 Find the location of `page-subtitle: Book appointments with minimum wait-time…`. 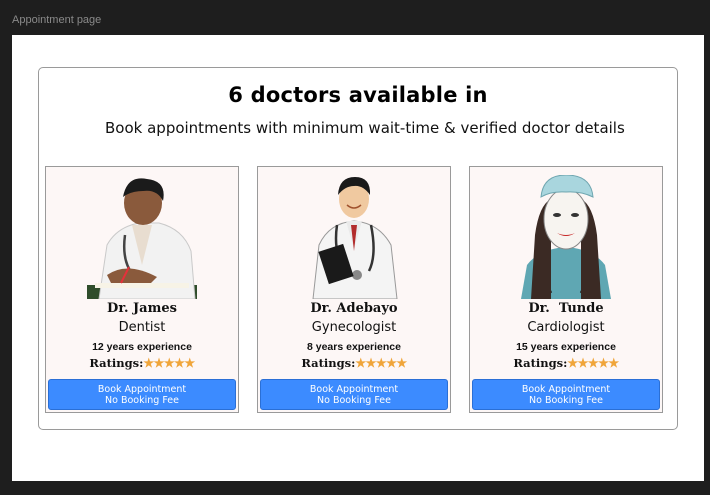

page-subtitle: Book appointments with minimum wait-time… is located at coordinates (365, 128).